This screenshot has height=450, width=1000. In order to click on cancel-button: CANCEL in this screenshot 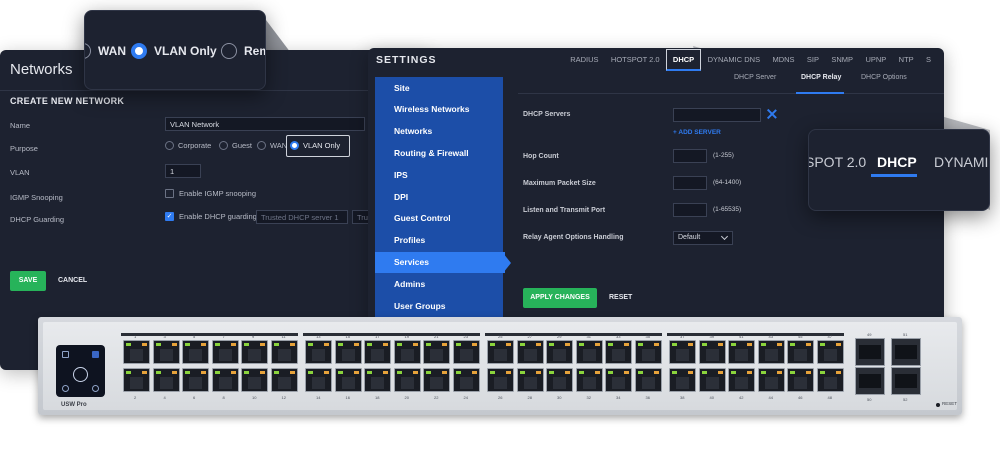, I will do `click(72, 281)`.